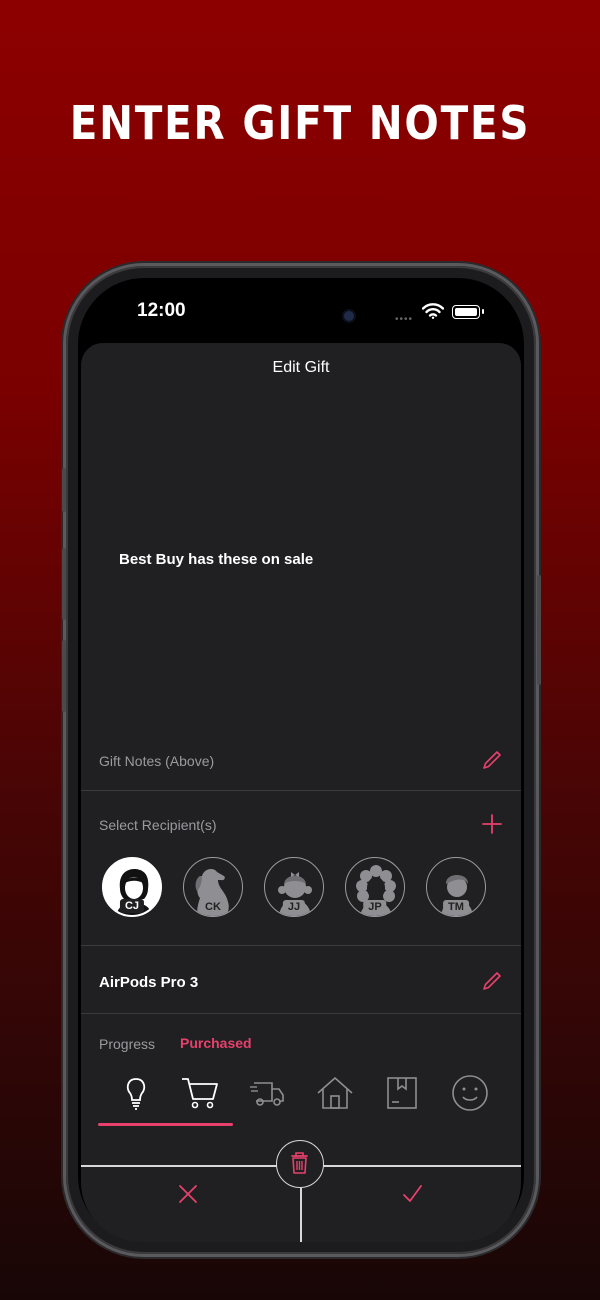  Describe the element at coordinates (375, 907) in the screenshot. I see `recipient-initials: JP` at that location.